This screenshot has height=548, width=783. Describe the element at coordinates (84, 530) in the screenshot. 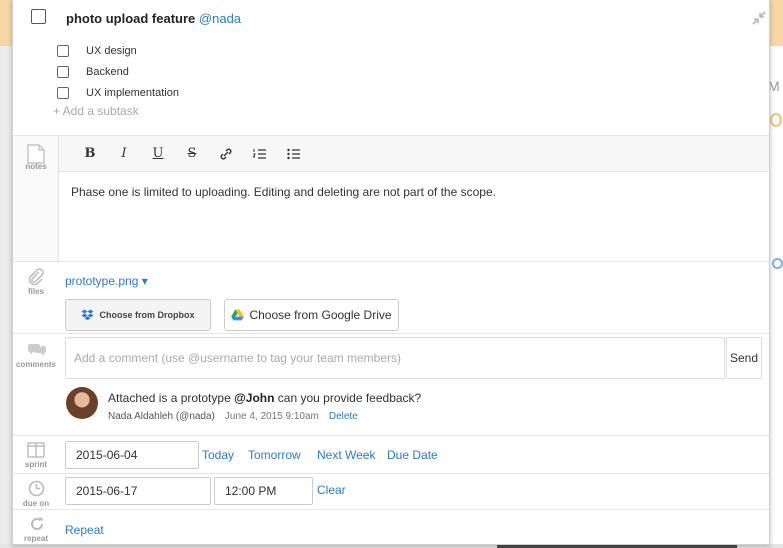

I see `repeat-link: Repeat` at that location.